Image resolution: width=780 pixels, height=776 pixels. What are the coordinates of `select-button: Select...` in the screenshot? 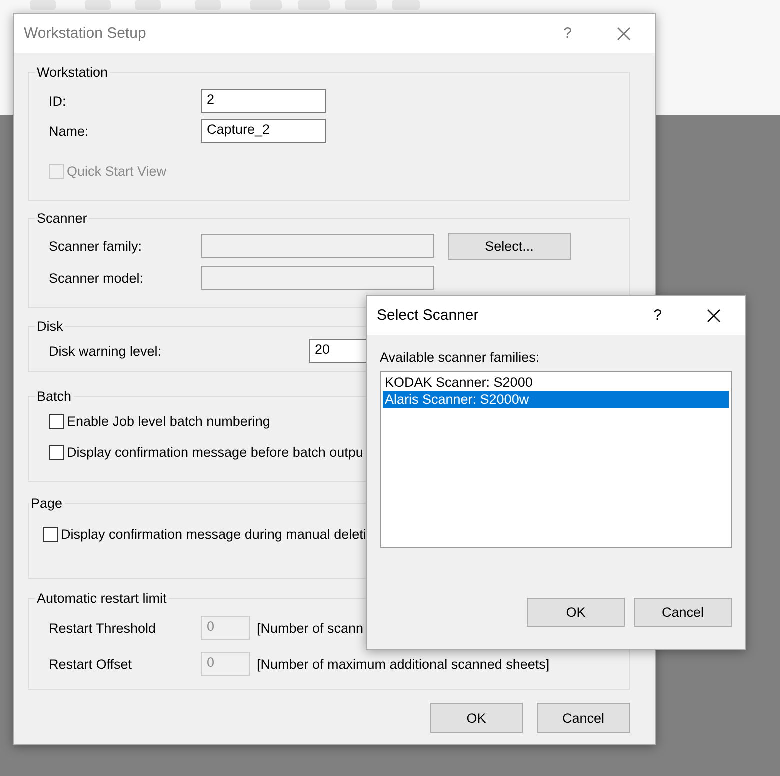 It's located at (509, 246).